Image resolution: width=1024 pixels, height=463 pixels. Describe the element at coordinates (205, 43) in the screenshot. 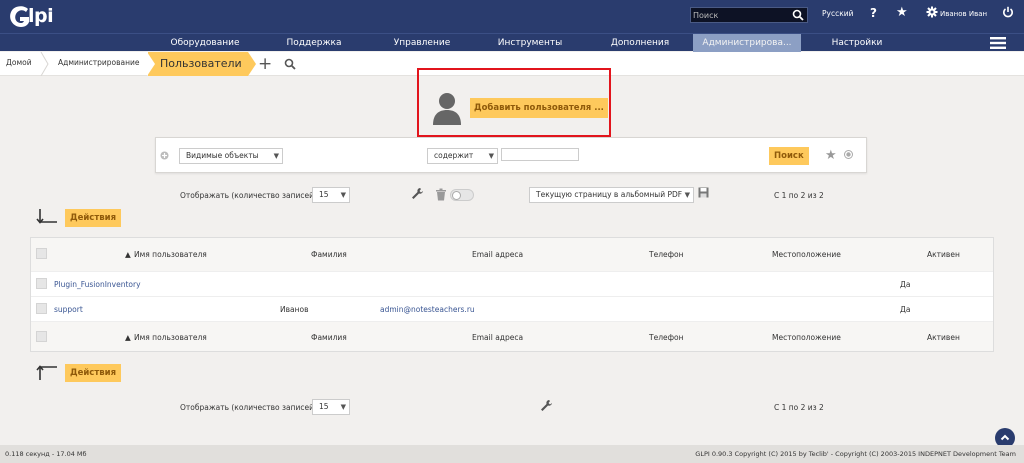

I see `menu-item-assets: Оборудование` at that location.